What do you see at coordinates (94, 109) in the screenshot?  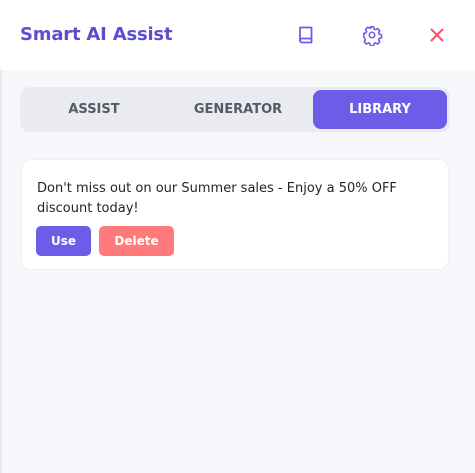 I see `tab-assist: ASSIST` at bounding box center [94, 109].